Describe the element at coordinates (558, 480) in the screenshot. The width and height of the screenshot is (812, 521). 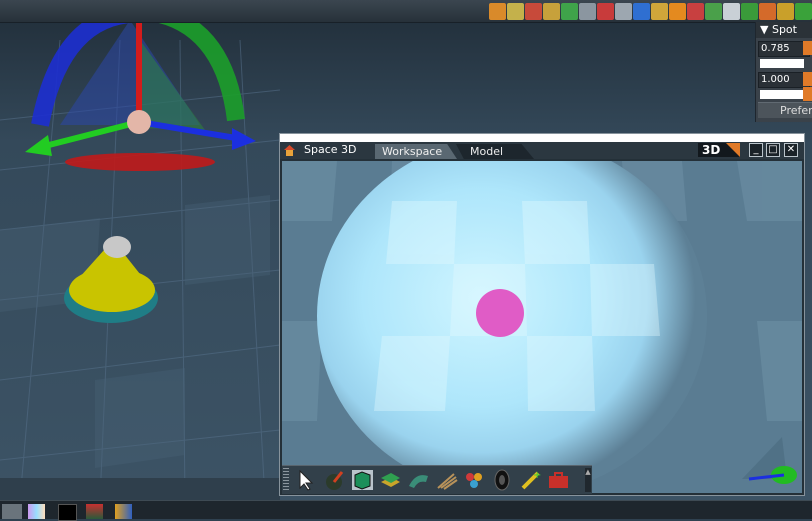
I see `toolbox-icon` at that location.